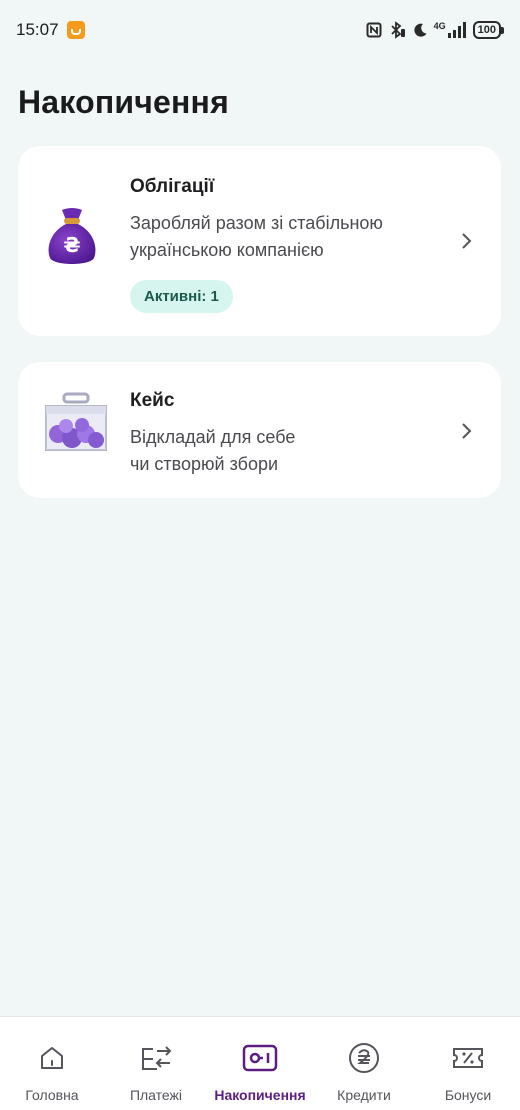 Image resolution: width=520 pixels, height=1110 pixels. I want to click on nav-label-home: Головна, so click(52, 1095).